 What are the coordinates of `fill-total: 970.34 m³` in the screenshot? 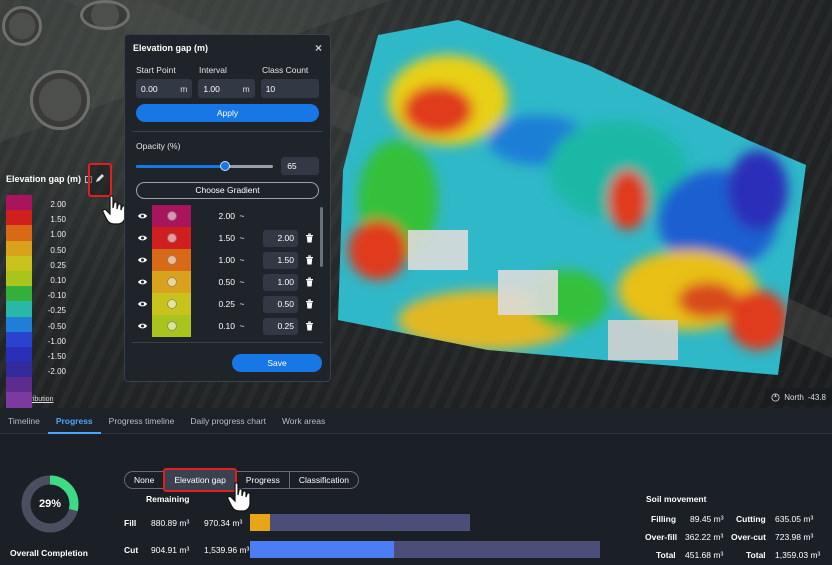 It's located at (223, 523).